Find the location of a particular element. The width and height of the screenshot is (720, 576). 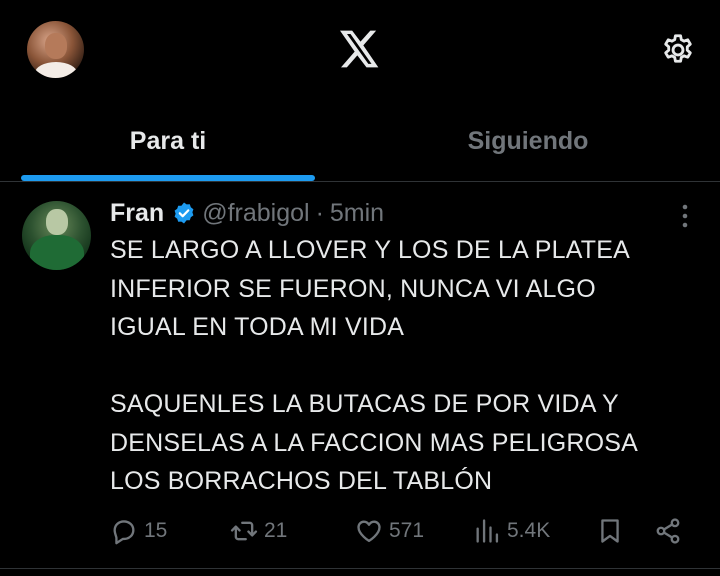

share-button is located at coordinates (671, 531).